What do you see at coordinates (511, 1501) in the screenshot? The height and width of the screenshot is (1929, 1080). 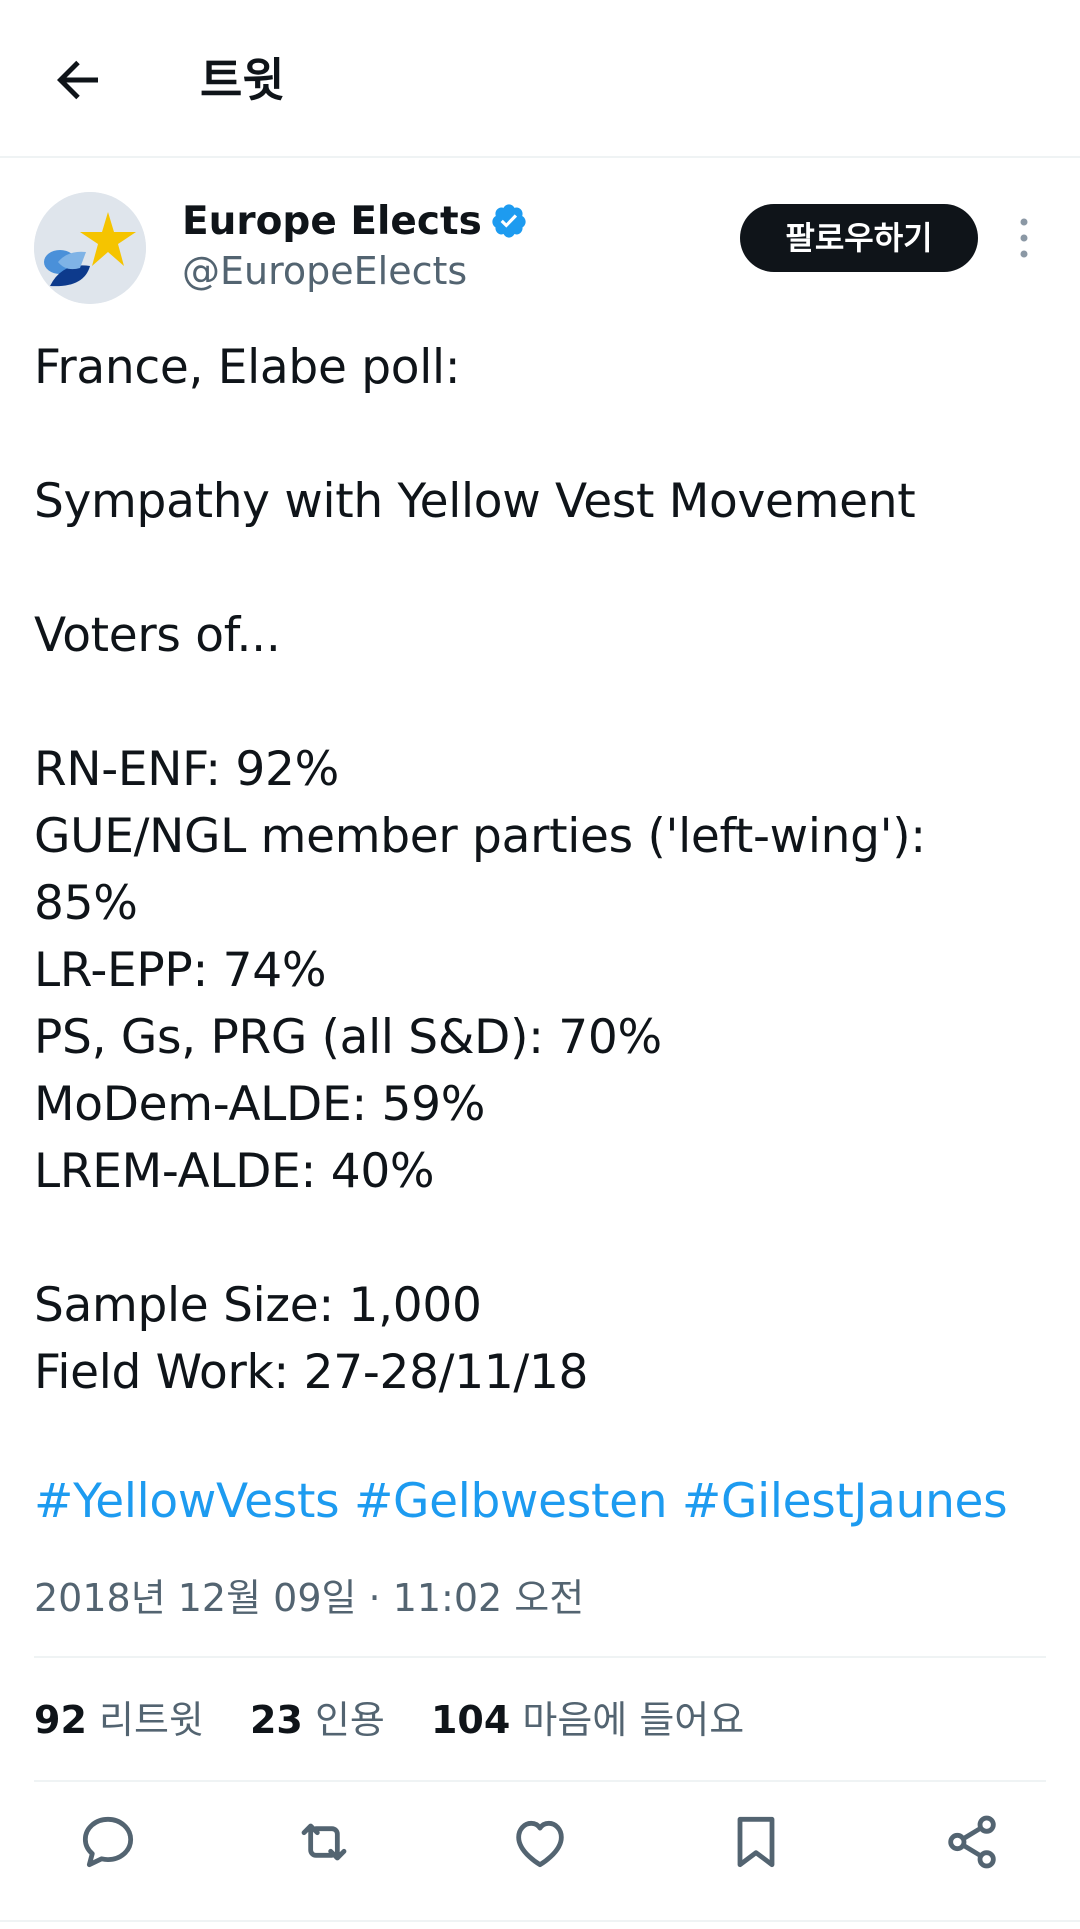 I see `hashtag-link: #Gelbwesten` at bounding box center [511, 1501].